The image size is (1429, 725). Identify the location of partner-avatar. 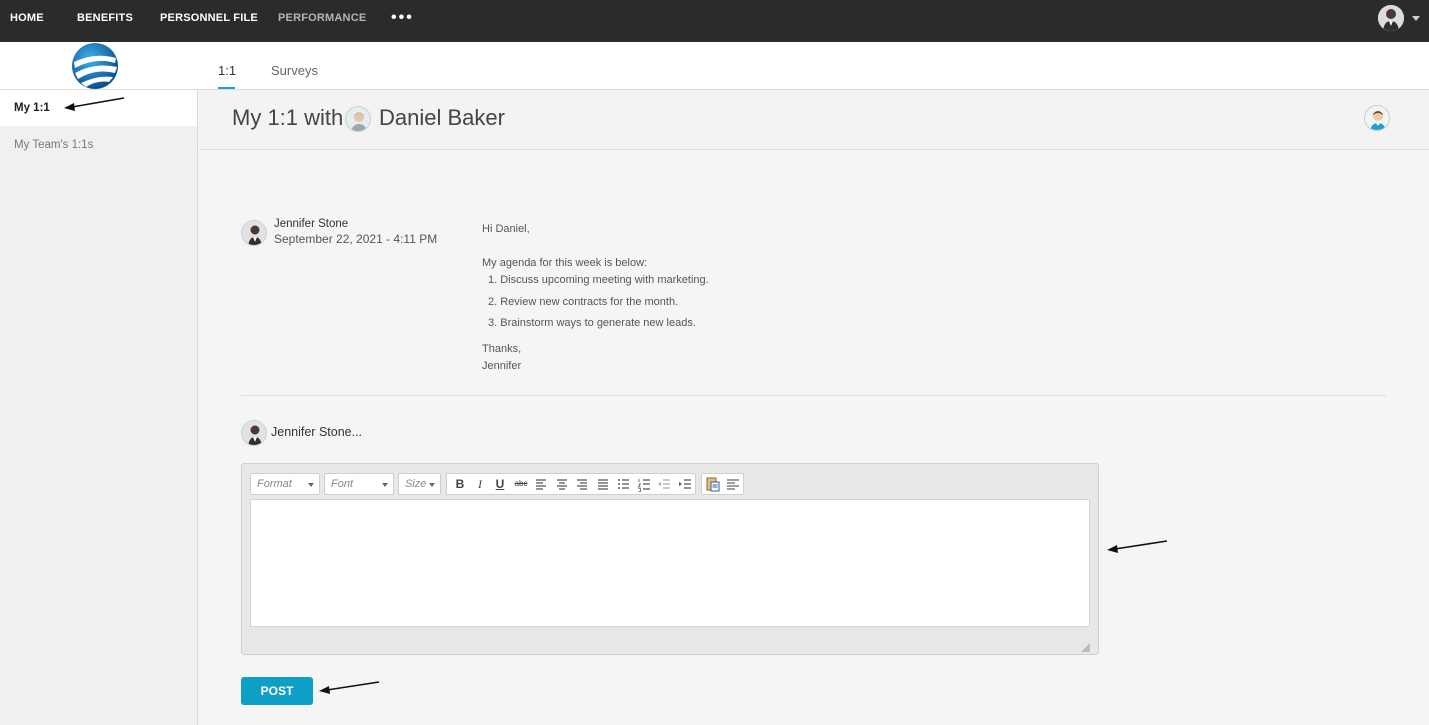
(358, 119).